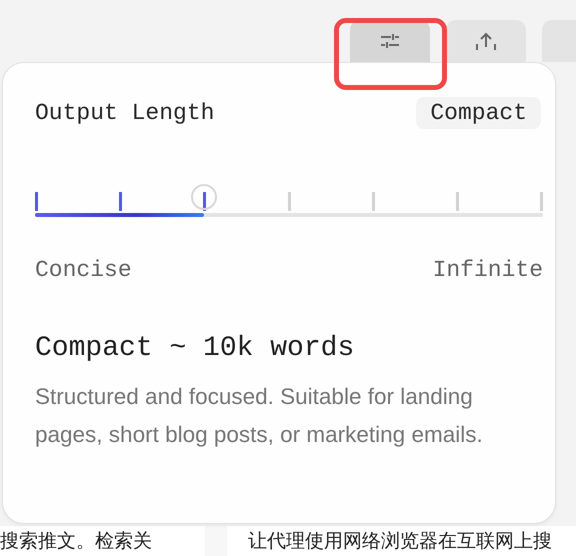  What do you see at coordinates (124, 113) in the screenshot?
I see `popover-title: Output Length` at bounding box center [124, 113].